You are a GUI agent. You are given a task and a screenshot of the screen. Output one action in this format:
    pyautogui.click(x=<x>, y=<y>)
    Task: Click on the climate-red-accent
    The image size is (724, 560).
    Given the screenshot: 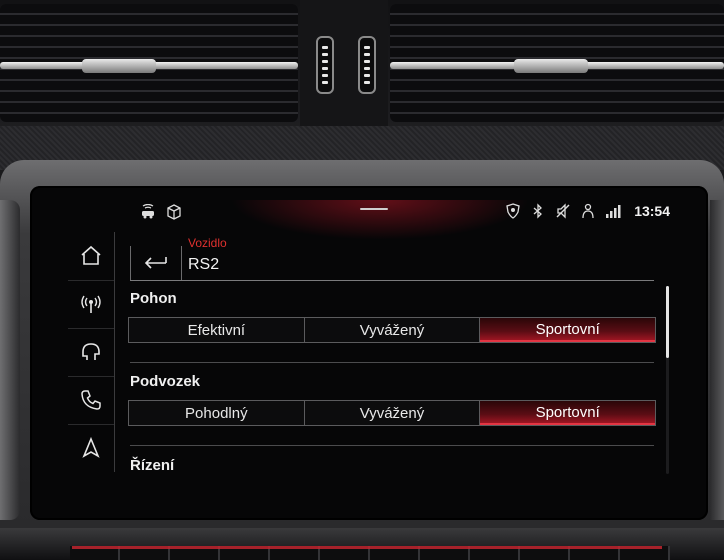 What is the action you would take?
    pyautogui.click(x=367, y=547)
    